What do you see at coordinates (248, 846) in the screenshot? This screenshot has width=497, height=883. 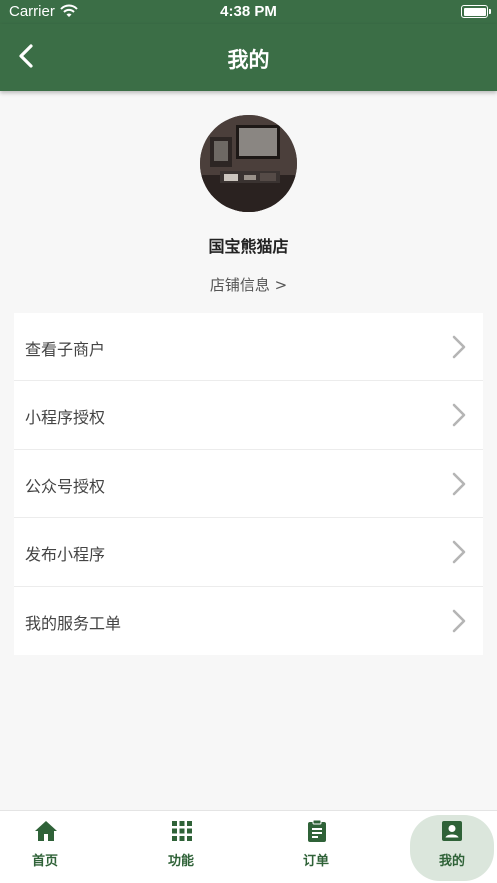 I see `tab-bar: 首页 功能 订单 我的` at bounding box center [248, 846].